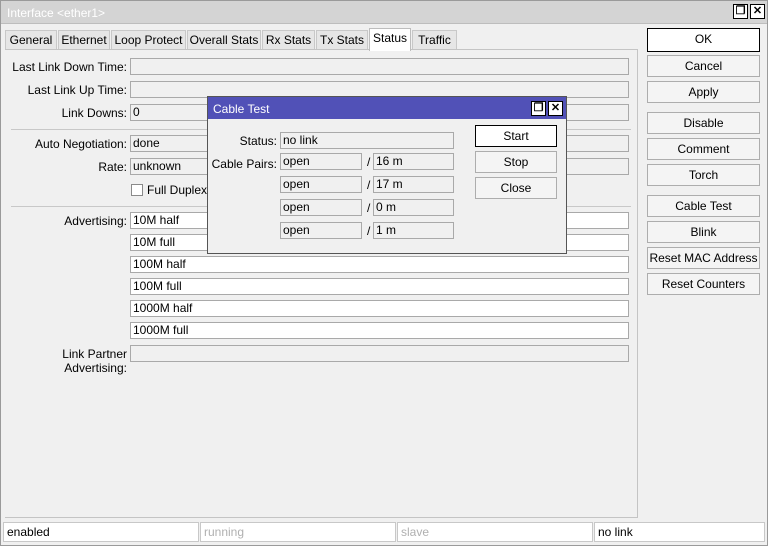  What do you see at coordinates (94, 113) in the screenshot?
I see `link-downs-label: Link Downs:` at bounding box center [94, 113].